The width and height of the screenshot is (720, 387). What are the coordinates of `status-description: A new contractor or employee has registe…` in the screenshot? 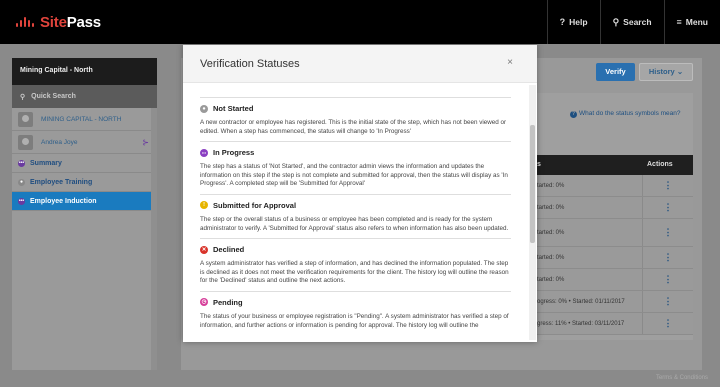 It's located at (353, 127).